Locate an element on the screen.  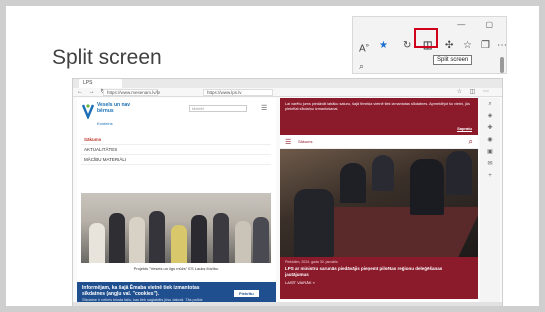
browser-tab-bar: LPS is located at coordinates (287, 83).